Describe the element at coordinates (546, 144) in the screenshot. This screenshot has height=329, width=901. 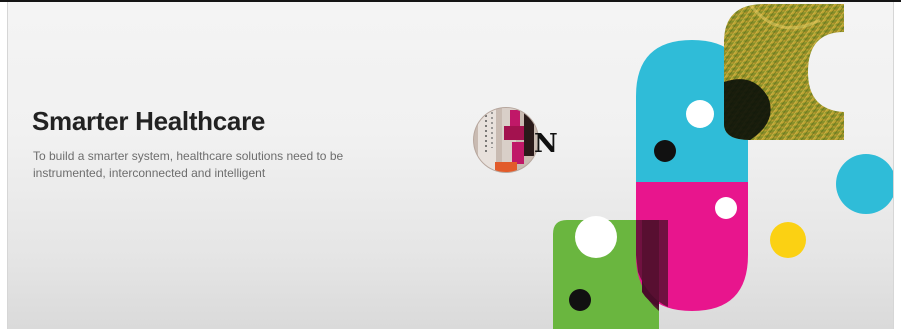
I see `badge-letter: N` at that location.